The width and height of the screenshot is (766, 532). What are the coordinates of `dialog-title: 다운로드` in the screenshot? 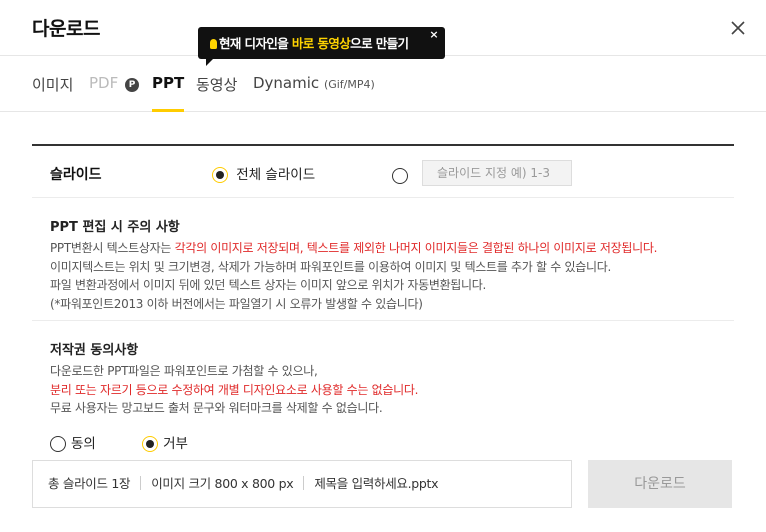 It's located at (66, 29).